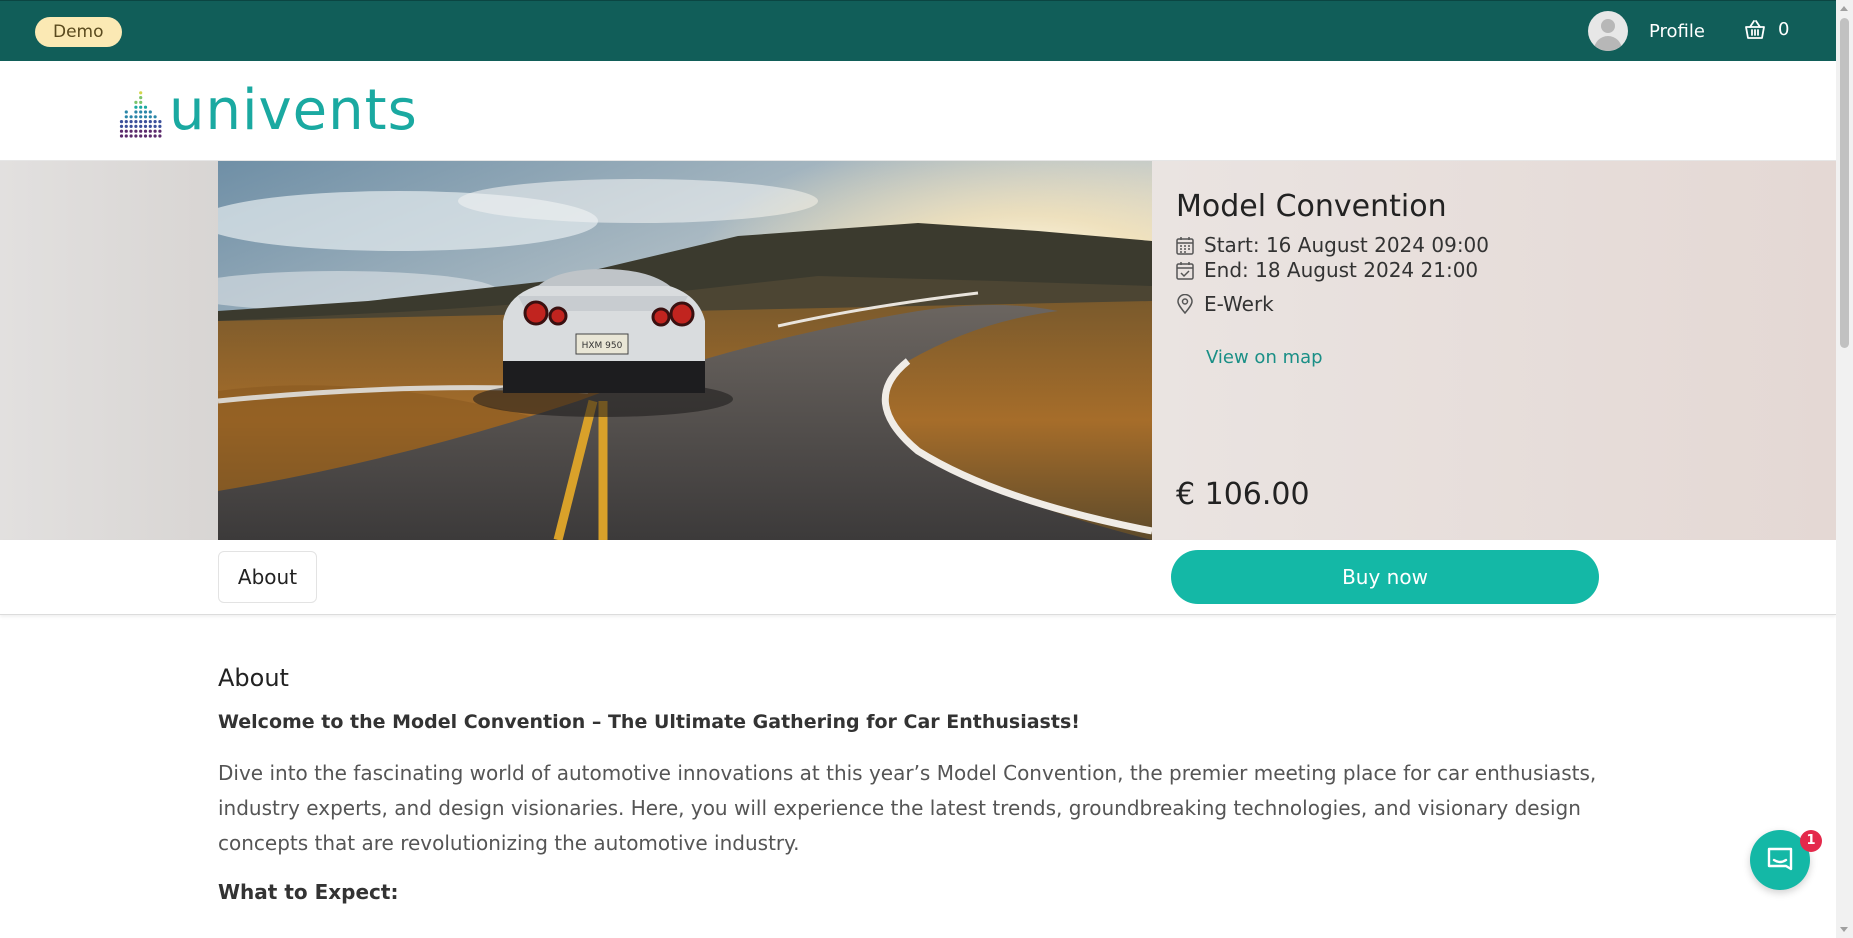 This screenshot has height=938, width=1853. I want to click on event-price: € 106.00, so click(1243, 494).